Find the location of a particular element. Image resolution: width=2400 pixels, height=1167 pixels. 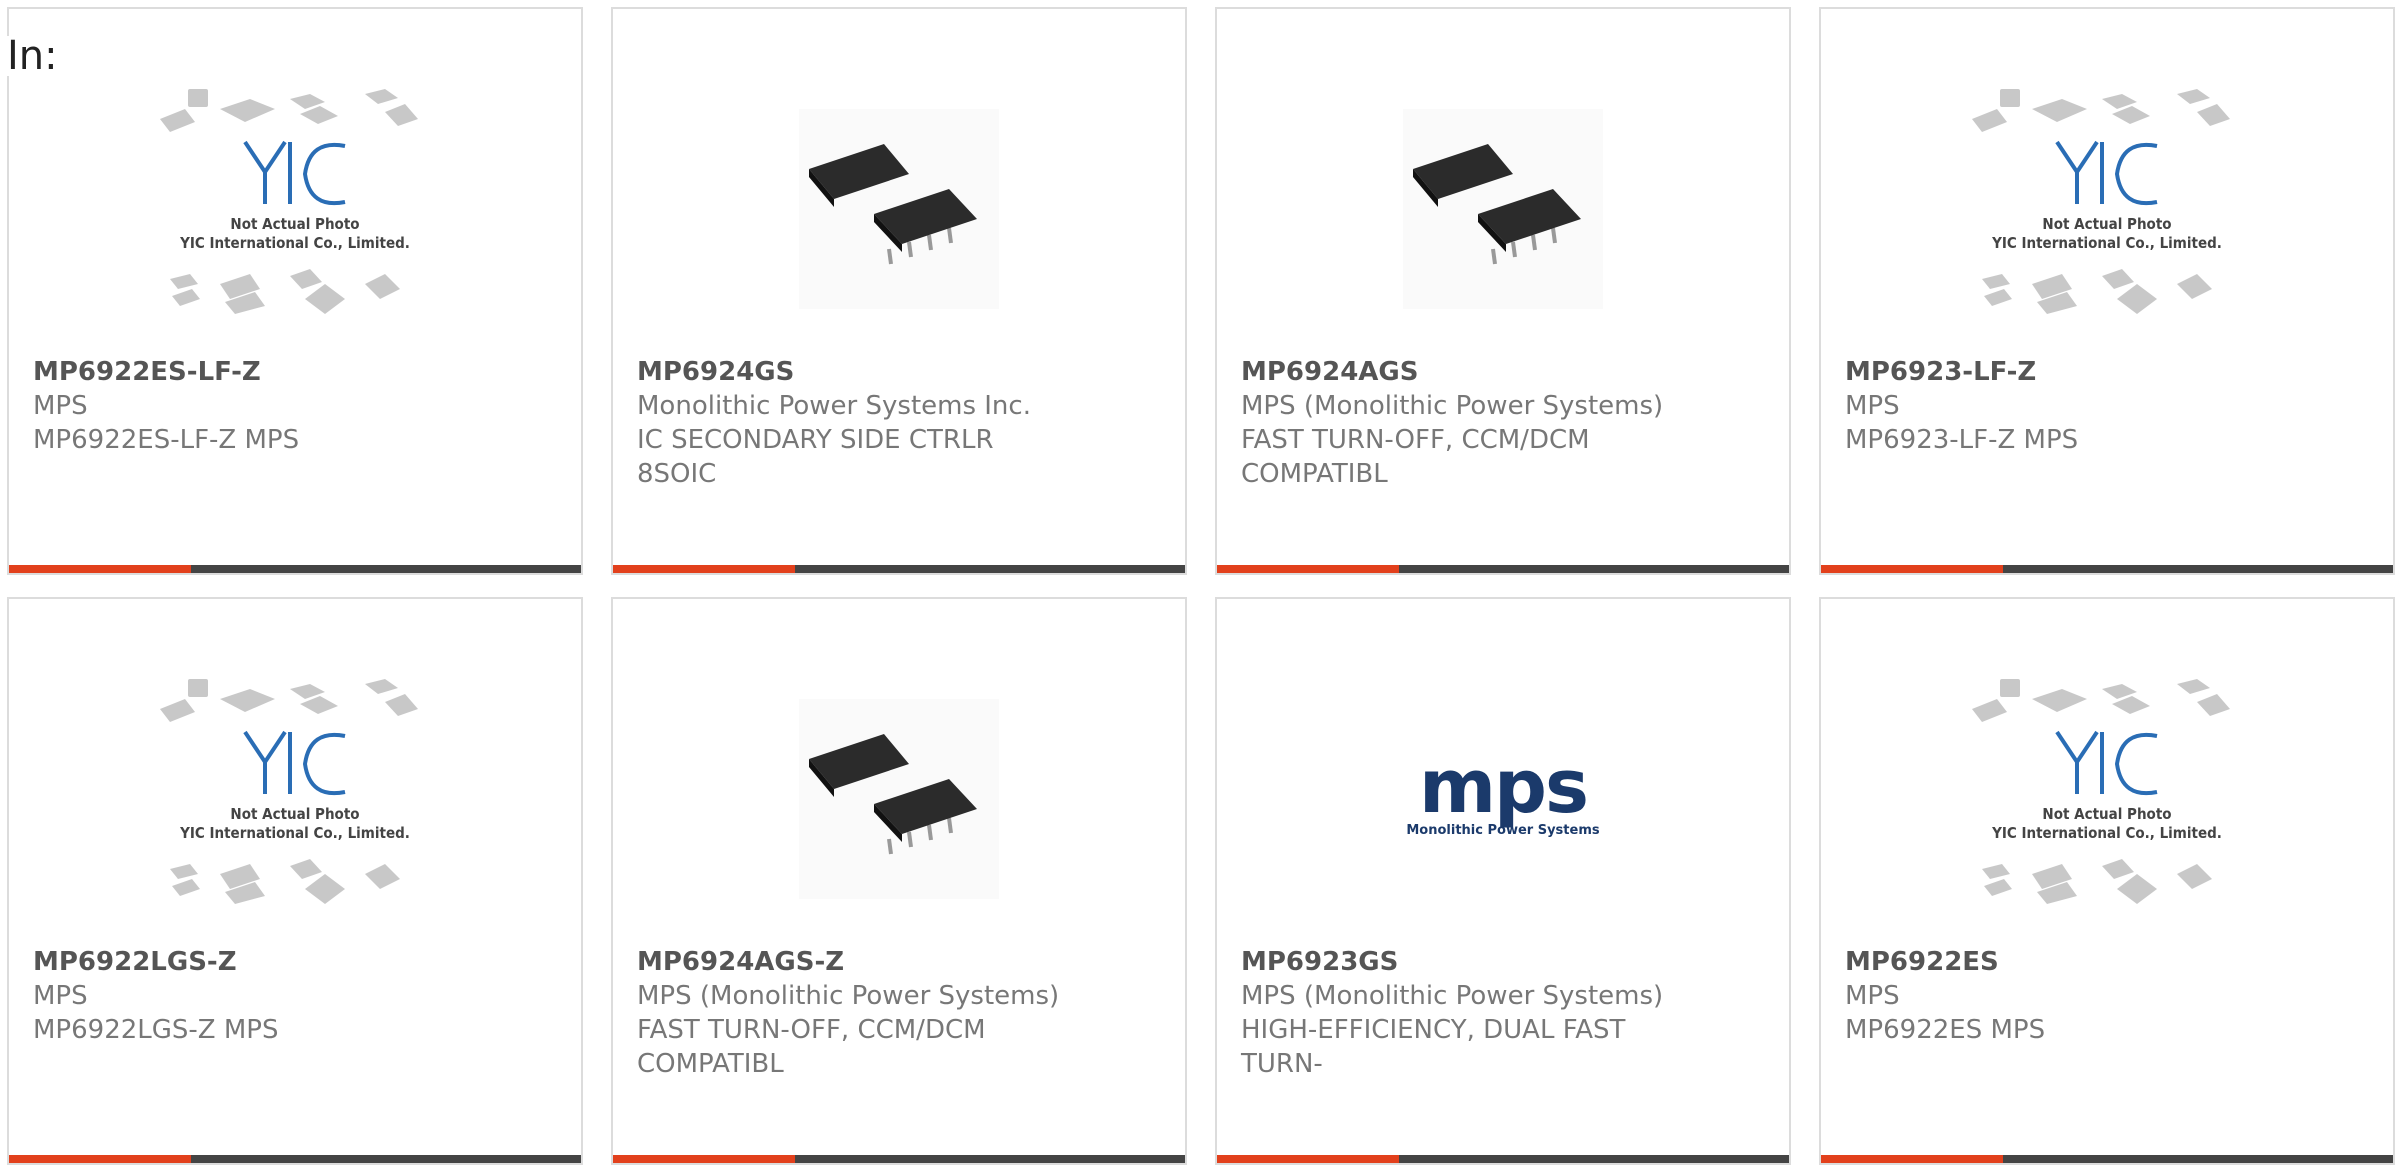

part-number: MP6922ES-LF-Z is located at coordinates (295, 372).